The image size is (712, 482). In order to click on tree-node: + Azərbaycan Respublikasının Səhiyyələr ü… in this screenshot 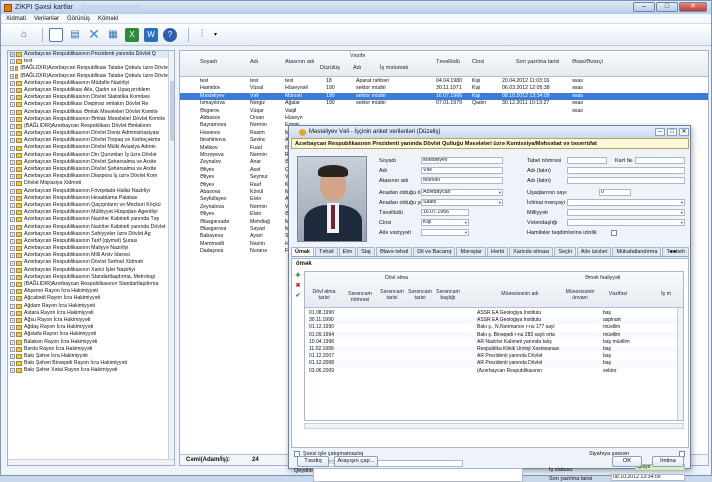, I will do `click(91, 234)`.